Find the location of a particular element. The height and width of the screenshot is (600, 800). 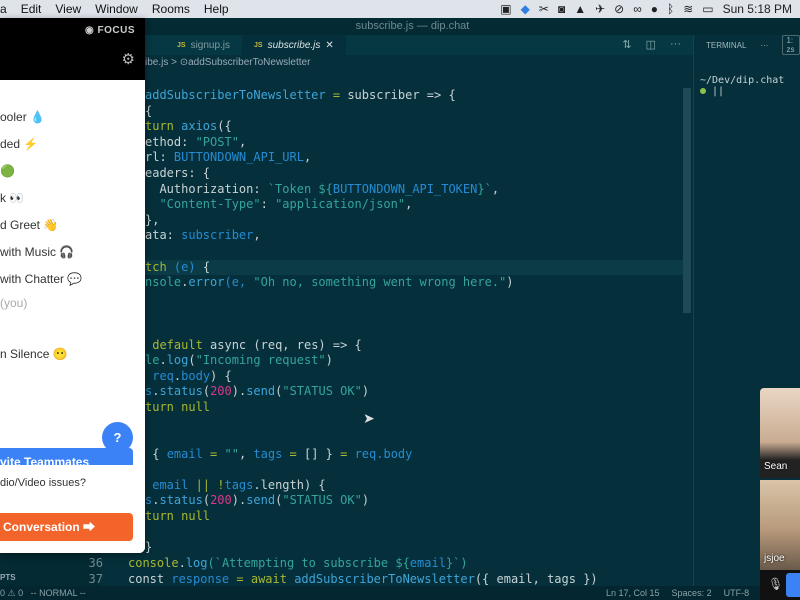

code-token: req is located at coordinates (159, 375).